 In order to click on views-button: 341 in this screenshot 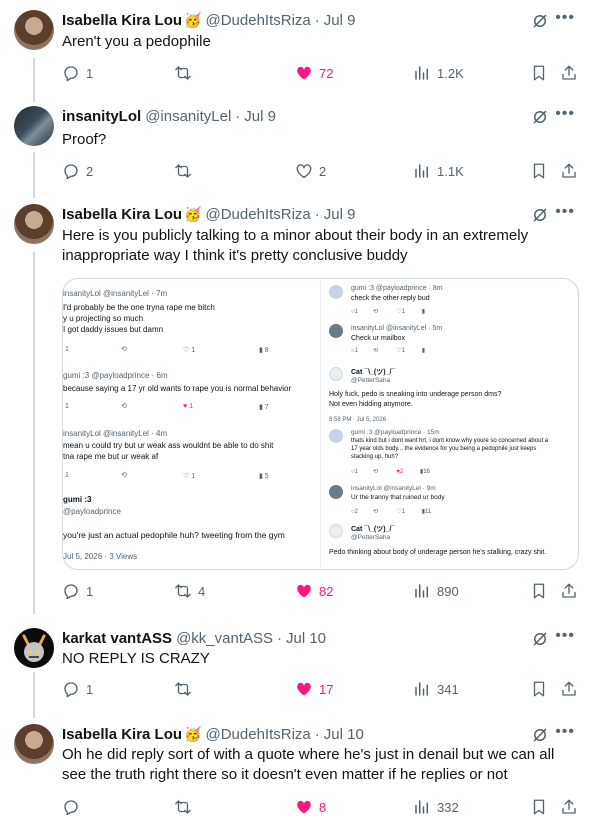, I will do `click(436, 689)`.